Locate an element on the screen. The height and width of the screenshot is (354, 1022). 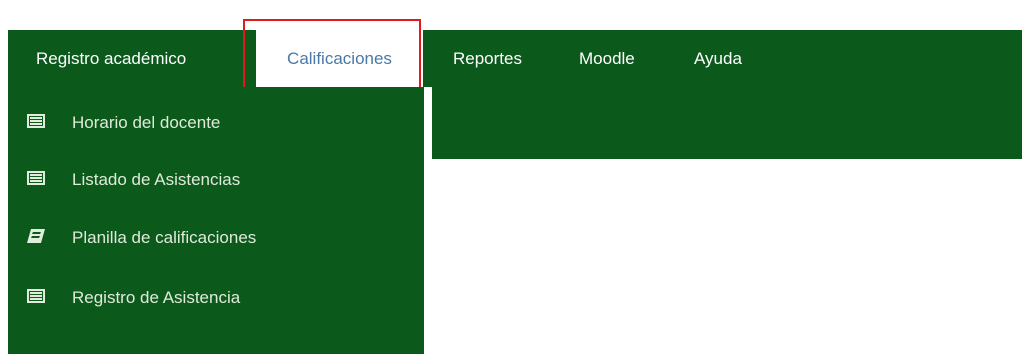
menu-item-horario-del-docente: Horario del docente is located at coordinates (216, 123).